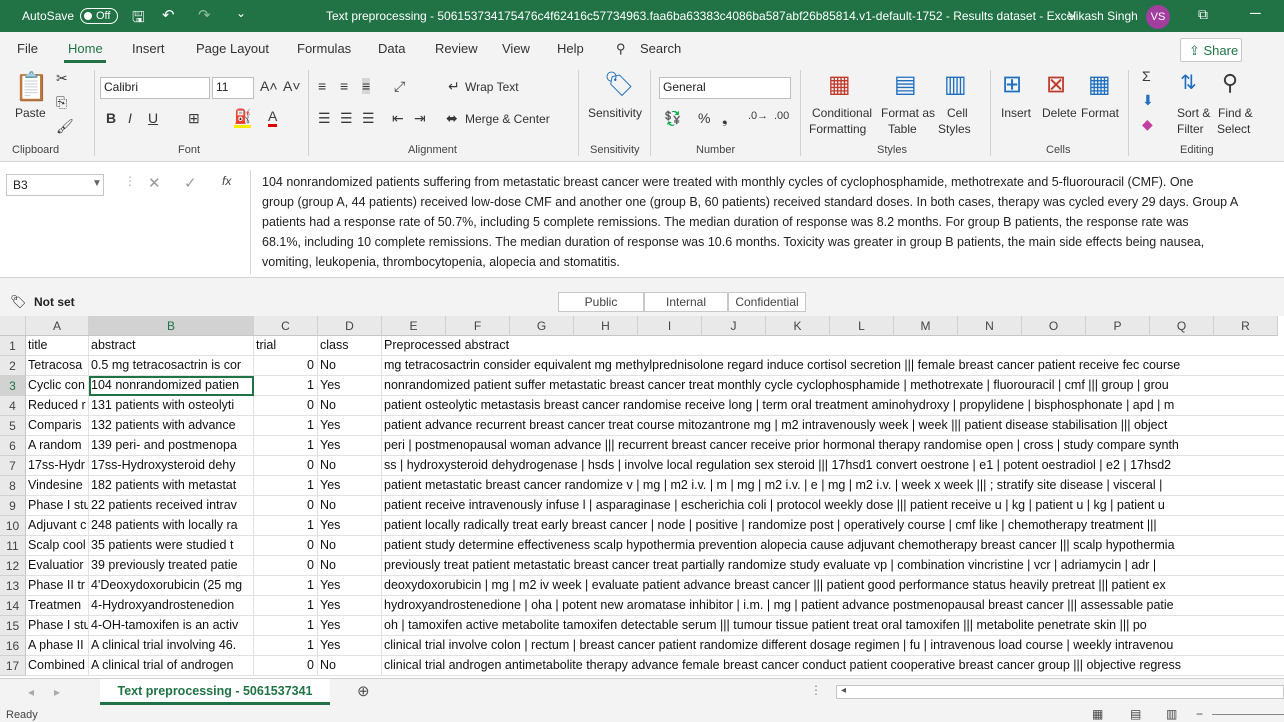 This screenshot has height=722, width=1284. Describe the element at coordinates (13, 406) in the screenshot. I see `row-header-4: 4` at that location.